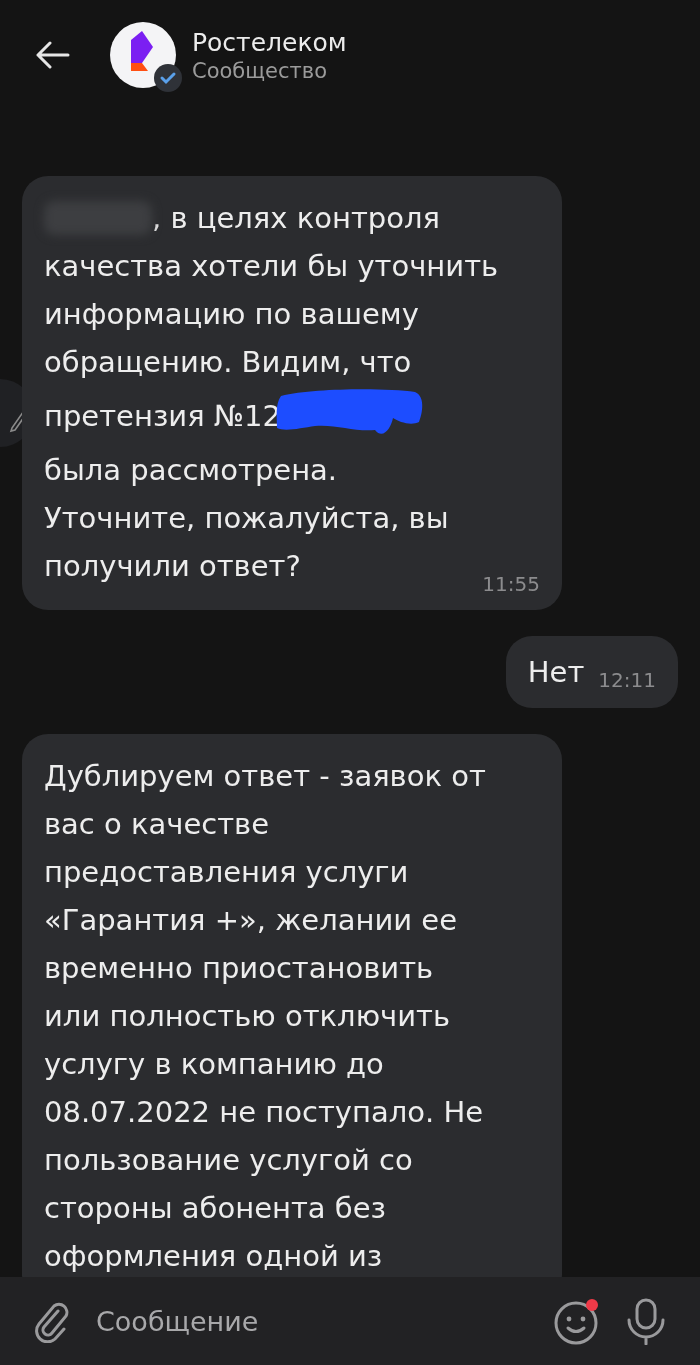 Image resolution: width=700 pixels, height=1365 pixels. I want to click on message-text: оформления одной из, so click(213, 1256).